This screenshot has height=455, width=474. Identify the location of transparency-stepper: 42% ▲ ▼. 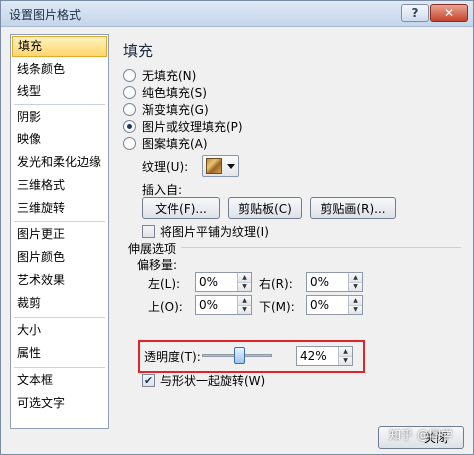
(324, 356).